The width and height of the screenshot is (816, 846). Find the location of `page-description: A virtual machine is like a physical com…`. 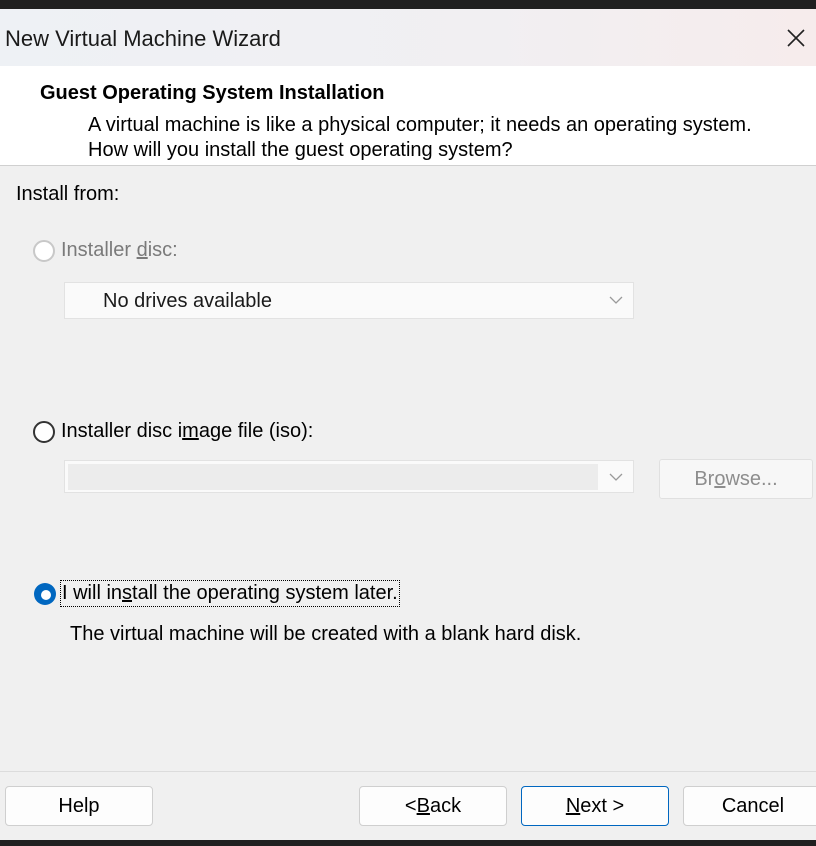

page-description: A virtual machine is like a physical com… is located at coordinates (420, 137).